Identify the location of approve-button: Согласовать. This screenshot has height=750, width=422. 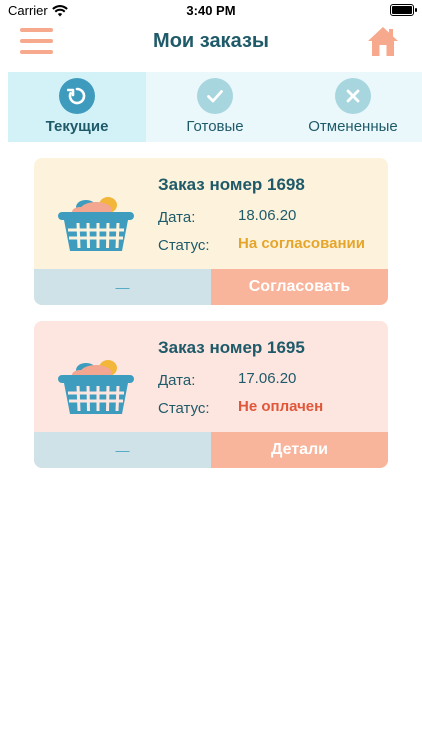
(299, 287).